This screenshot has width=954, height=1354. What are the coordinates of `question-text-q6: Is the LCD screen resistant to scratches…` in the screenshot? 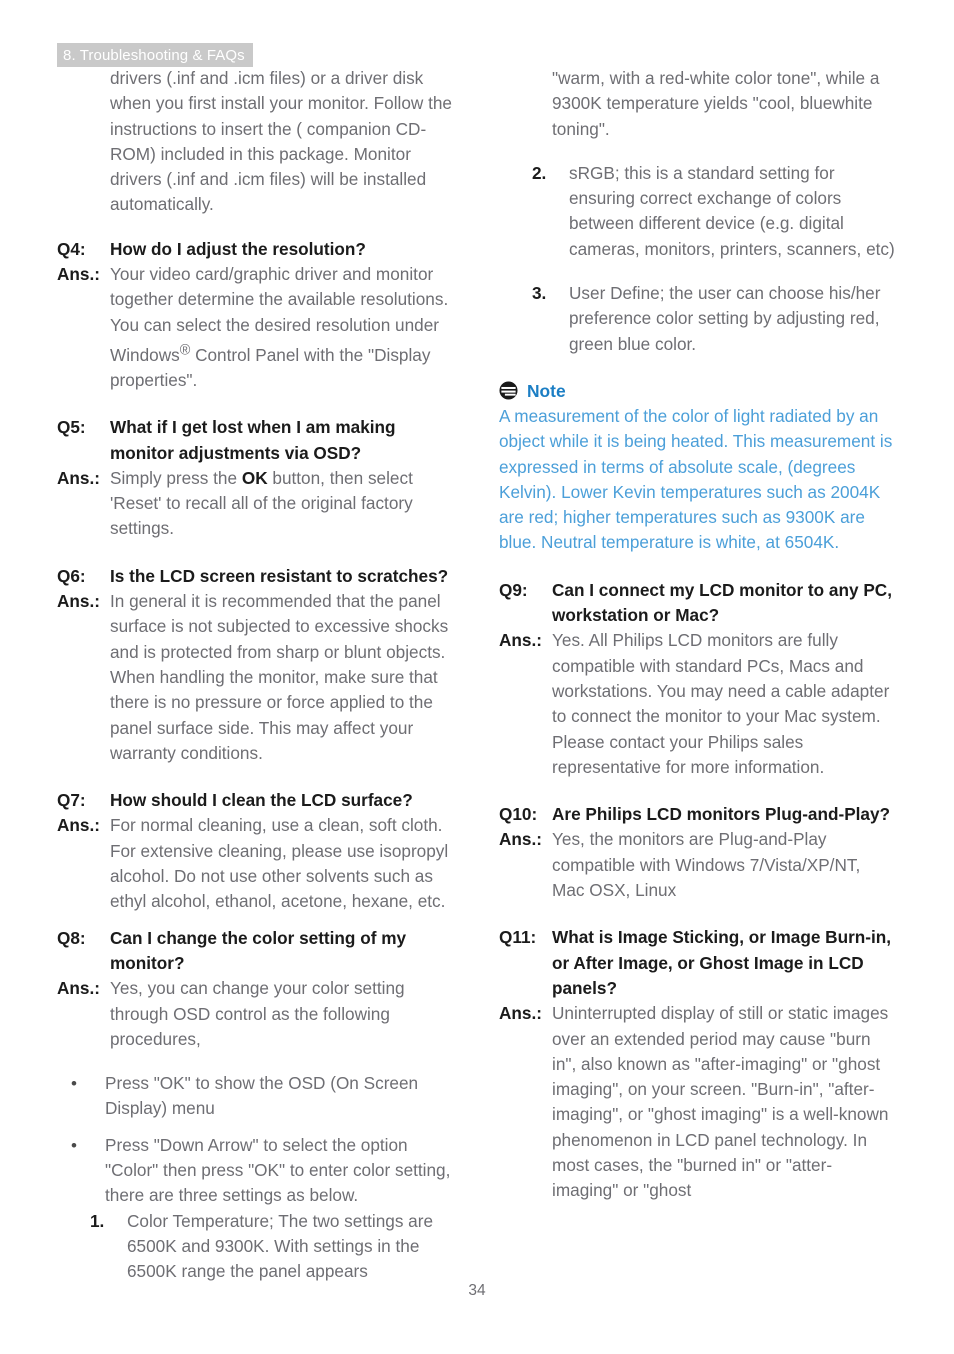 It's located at (279, 575).